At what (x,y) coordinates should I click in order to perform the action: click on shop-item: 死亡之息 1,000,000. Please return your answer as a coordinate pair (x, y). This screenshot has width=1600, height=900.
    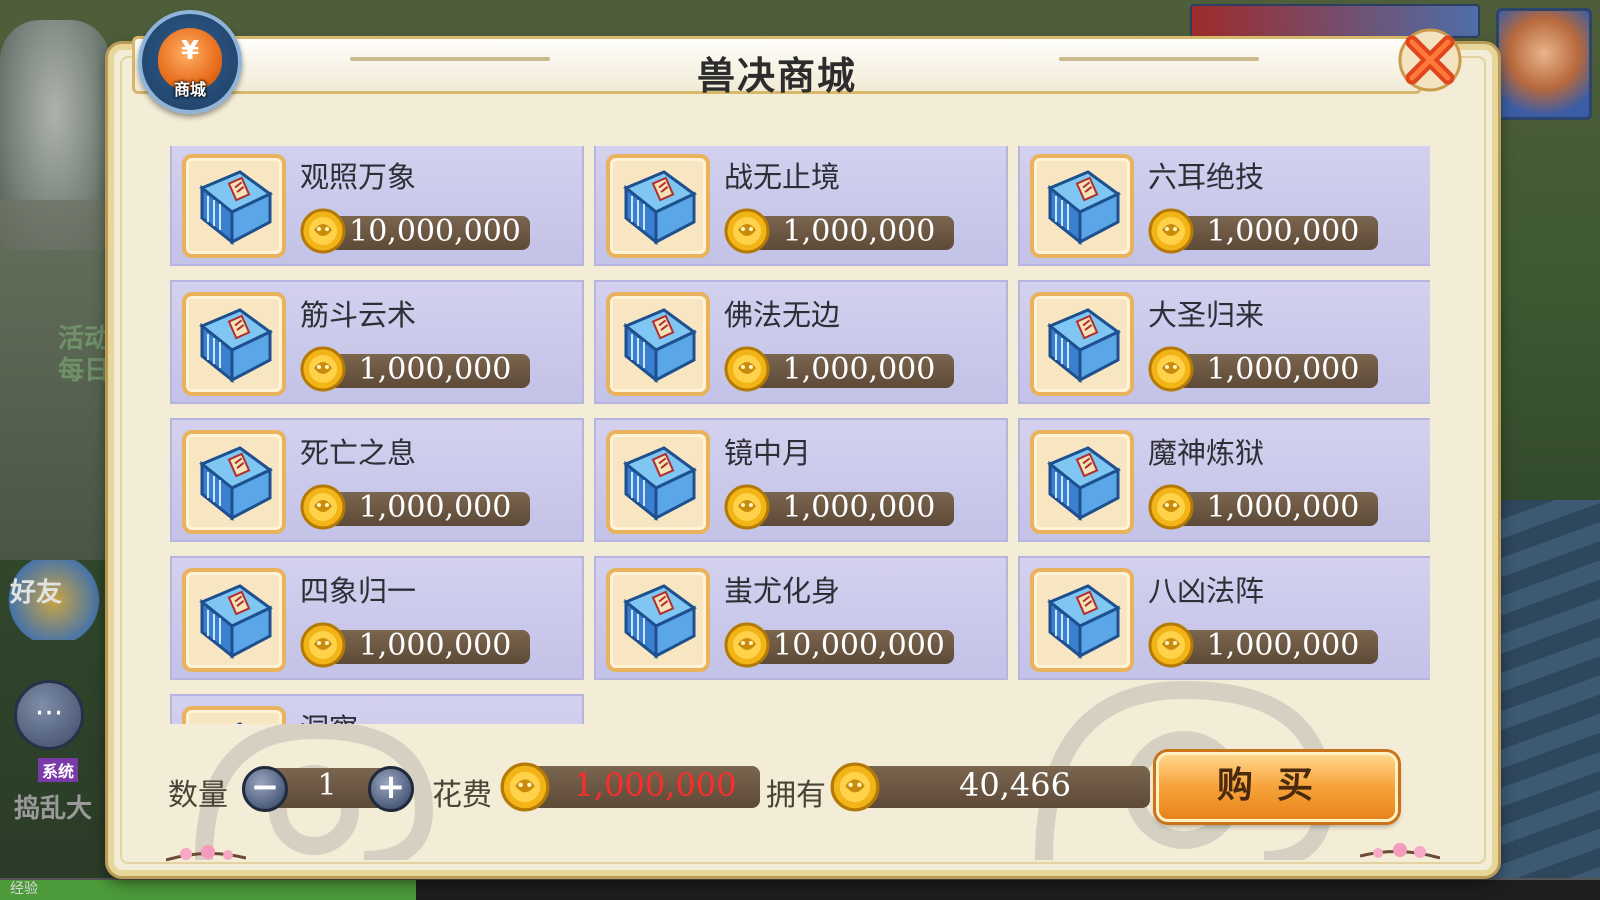
    Looking at the image, I should click on (377, 480).